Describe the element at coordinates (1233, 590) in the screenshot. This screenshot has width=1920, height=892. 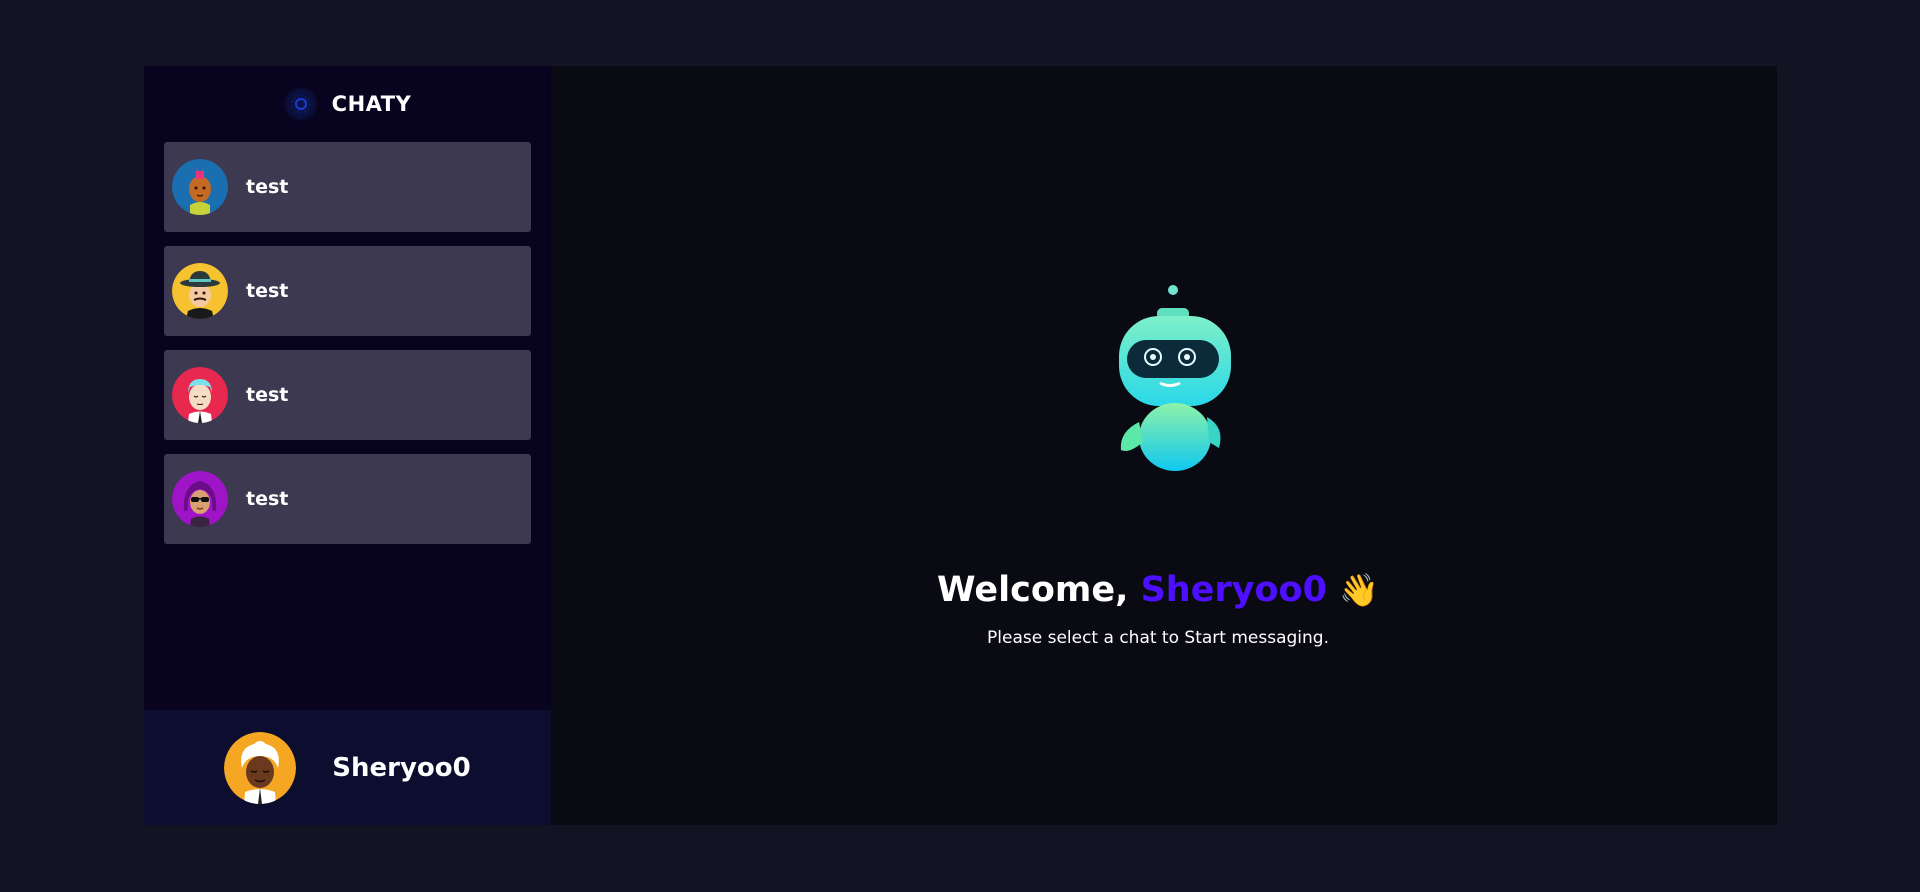
I see `welcome-username: Sheryoo0` at that location.